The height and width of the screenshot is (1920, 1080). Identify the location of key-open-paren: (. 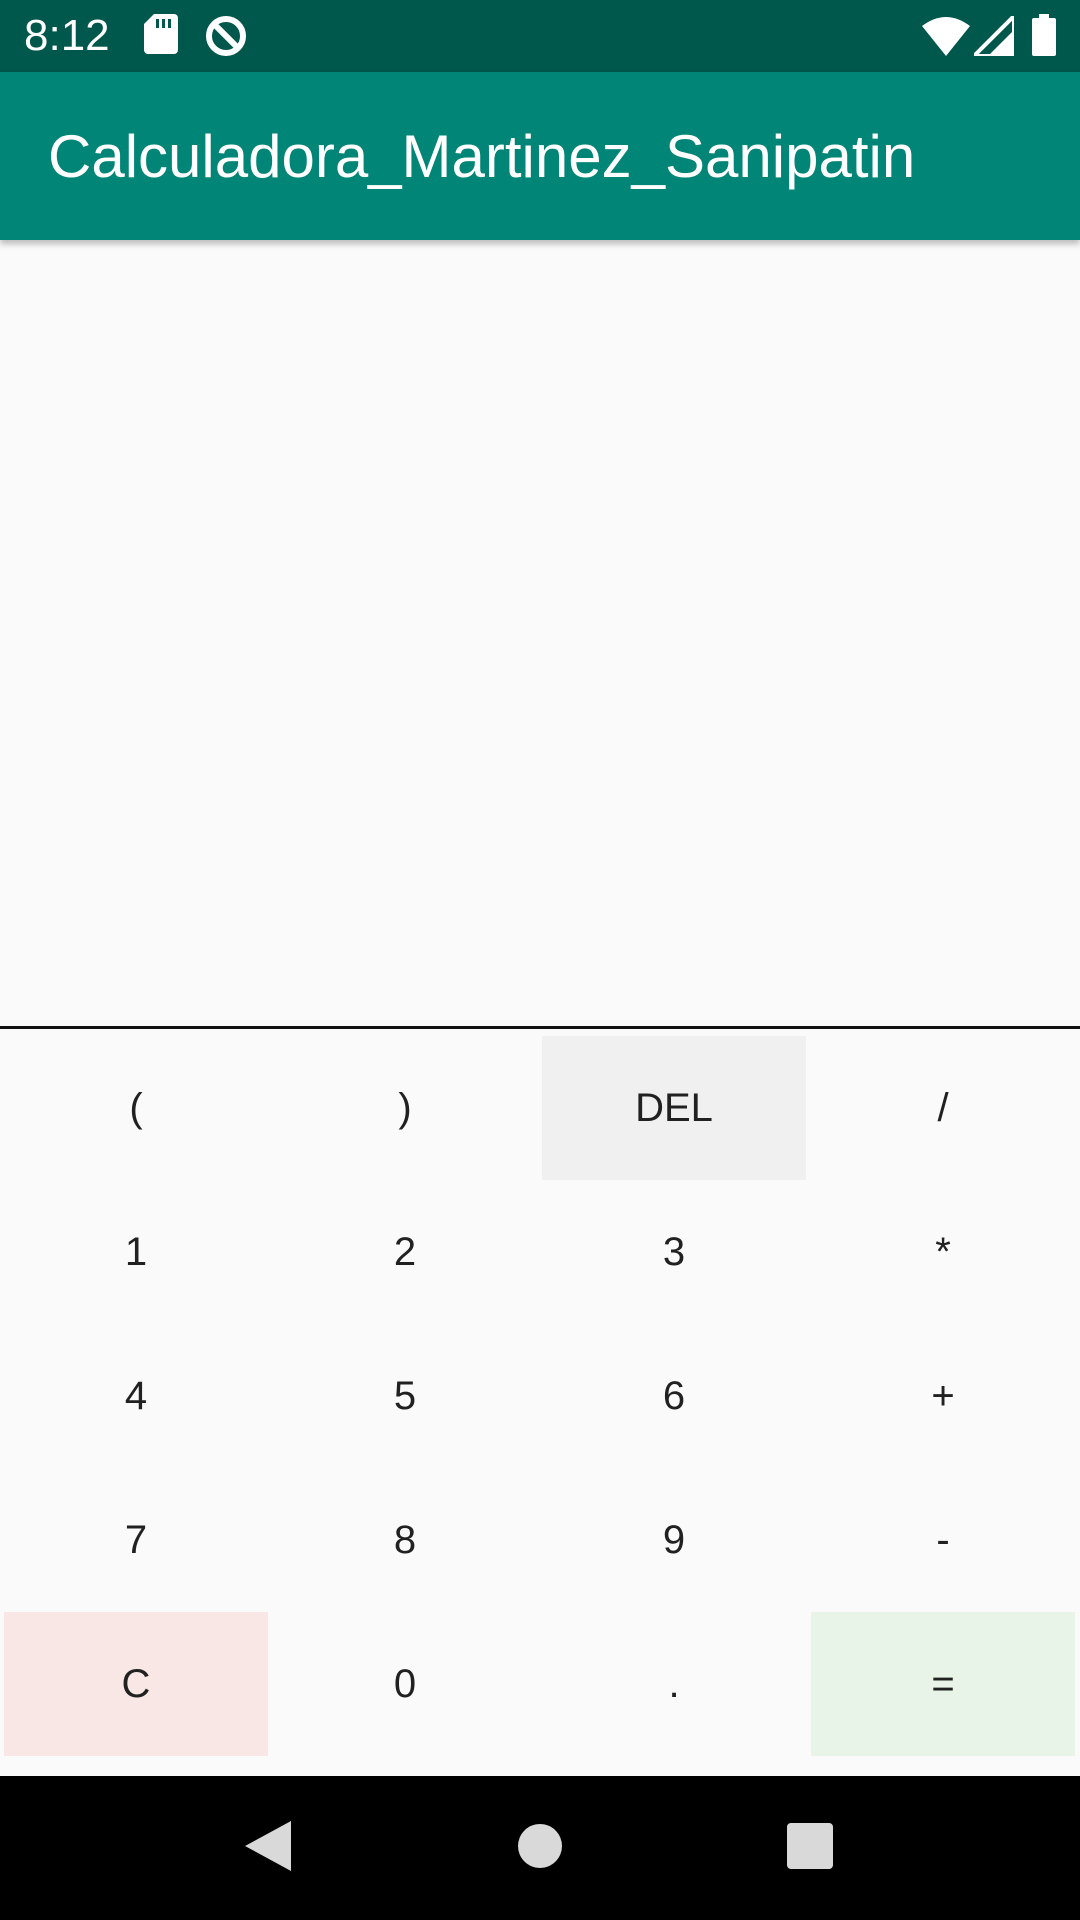
(136, 1108).